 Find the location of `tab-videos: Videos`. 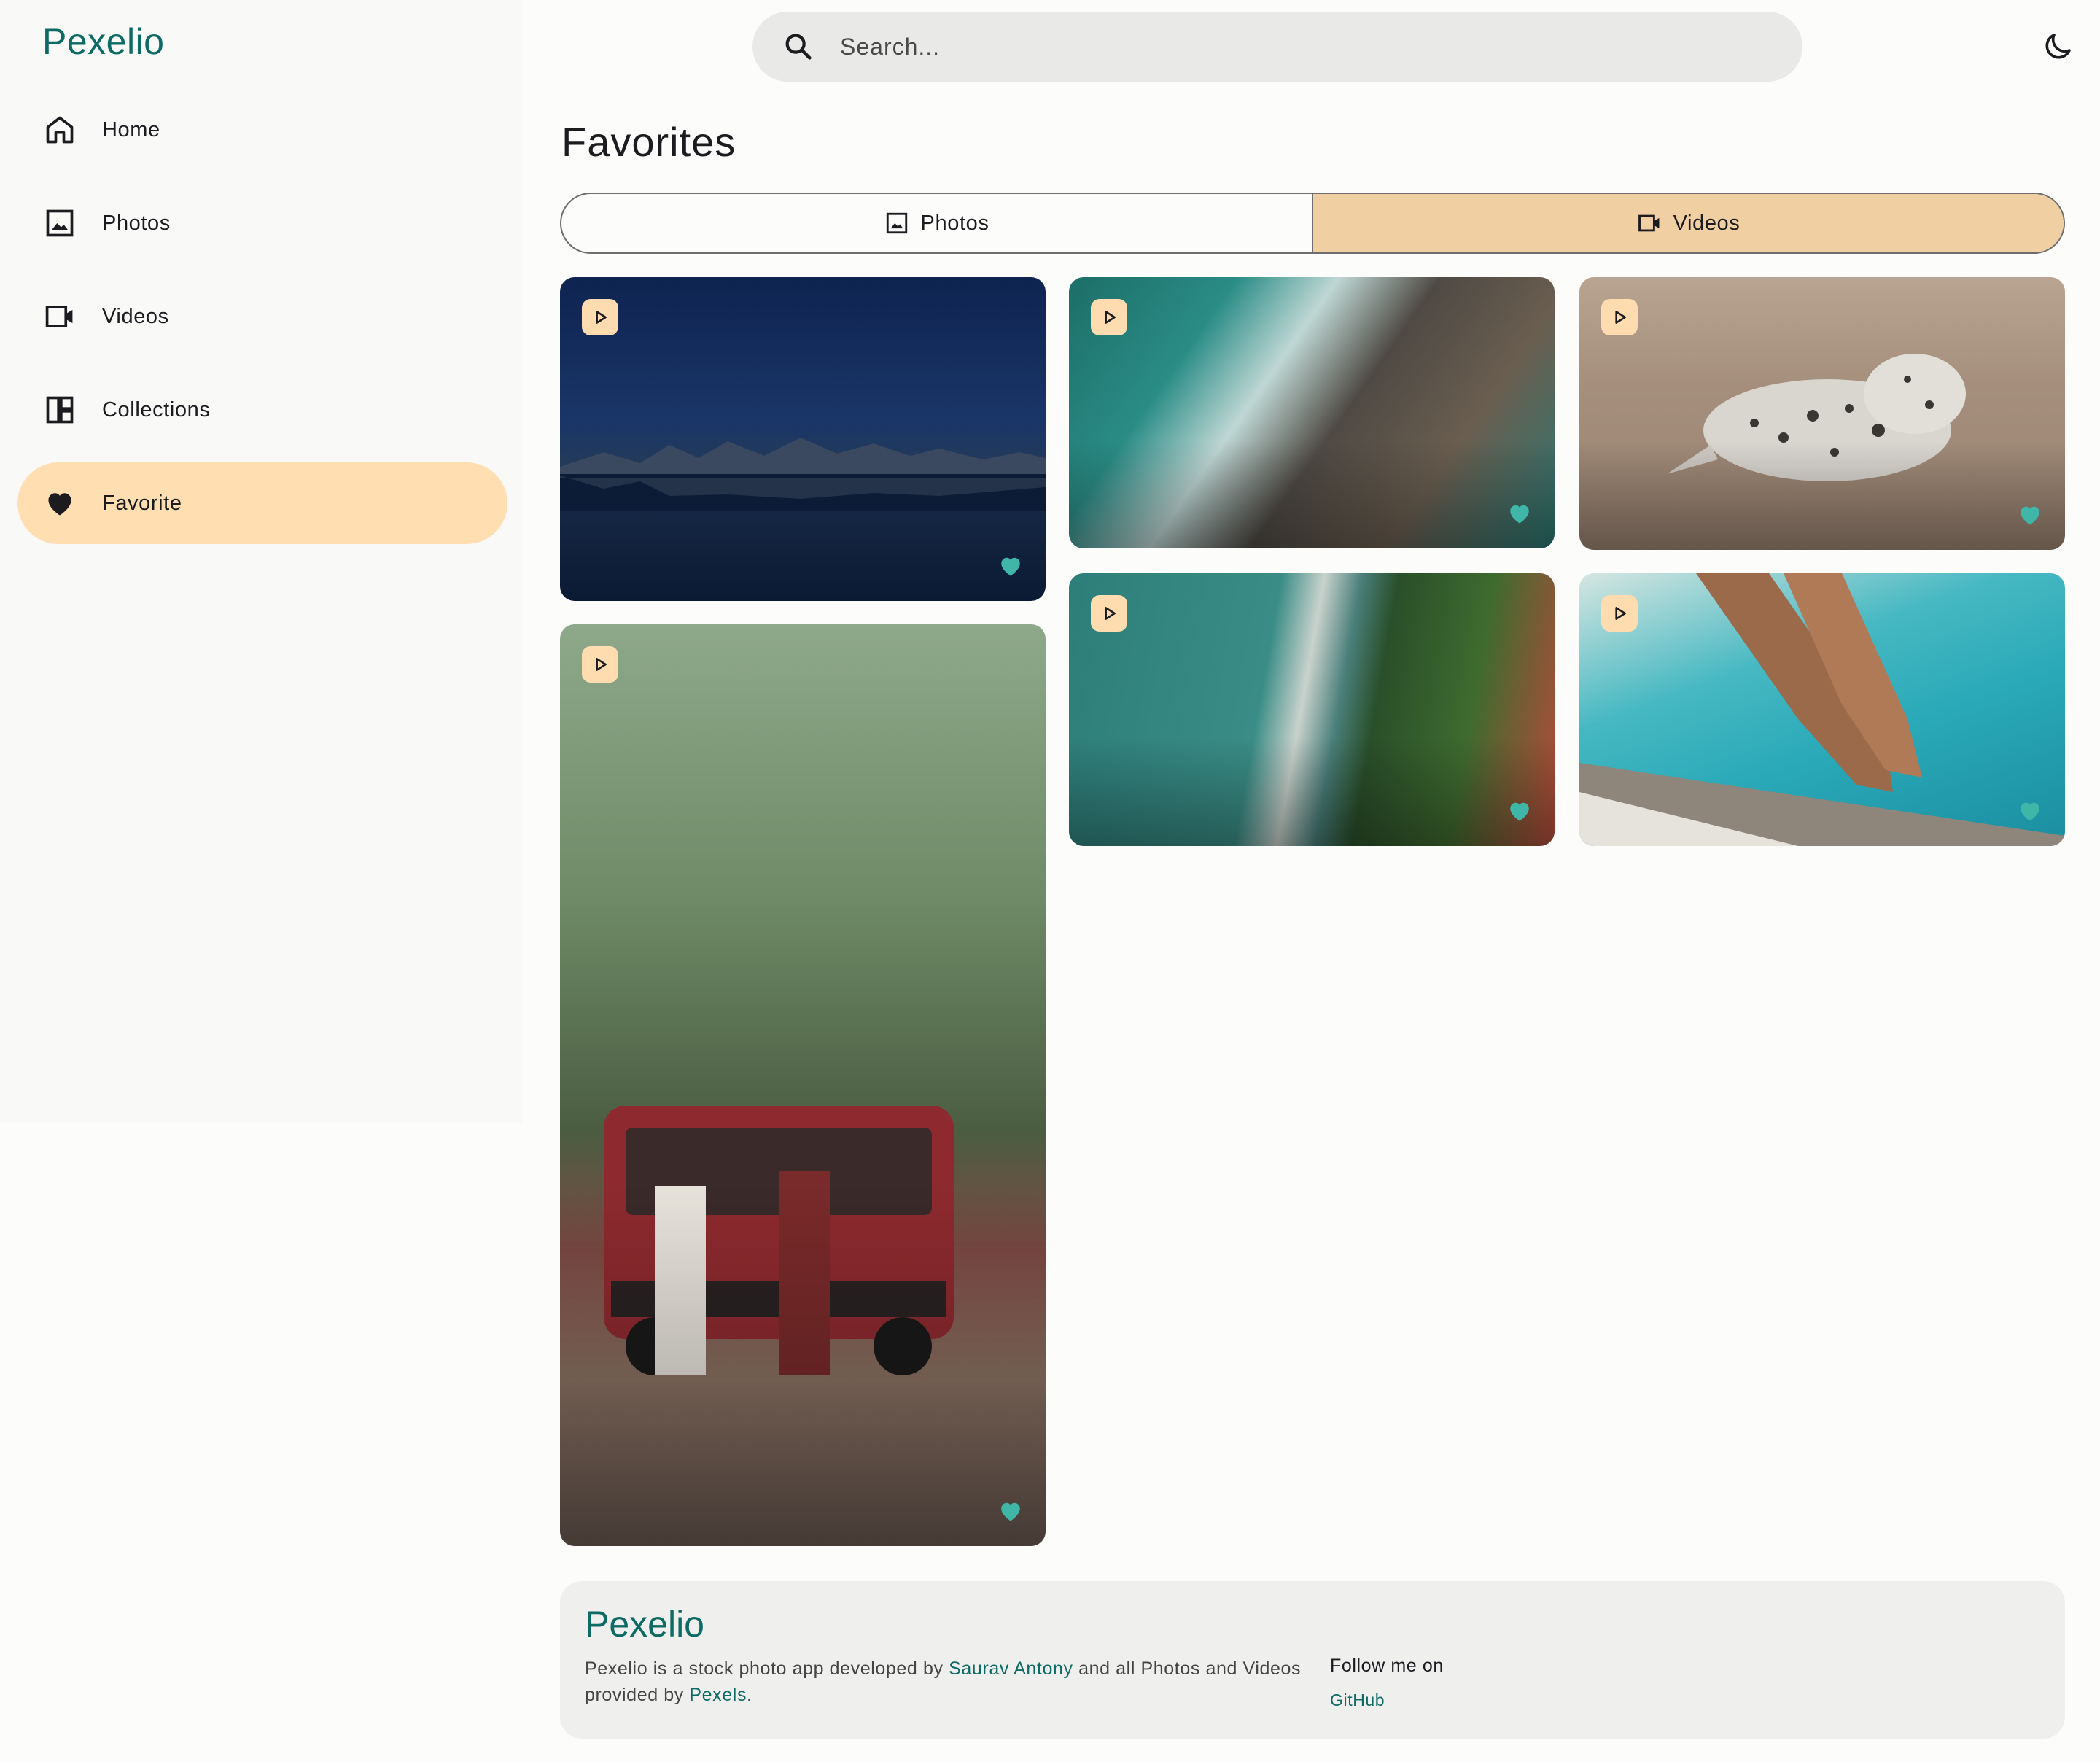

tab-videos: Videos is located at coordinates (1688, 223).